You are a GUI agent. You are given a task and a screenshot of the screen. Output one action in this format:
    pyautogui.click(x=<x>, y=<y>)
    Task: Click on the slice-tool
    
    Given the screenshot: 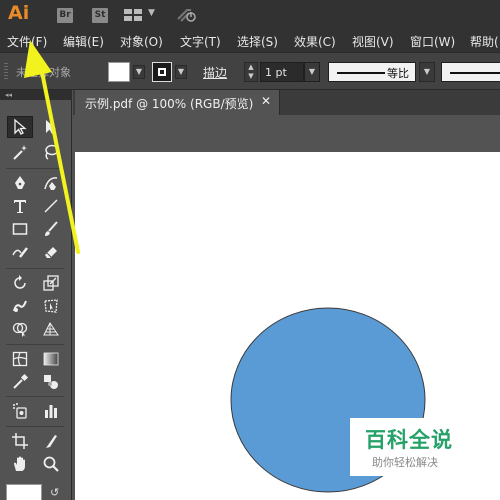 What is the action you would take?
    pyautogui.click(x=51, y=441)
    